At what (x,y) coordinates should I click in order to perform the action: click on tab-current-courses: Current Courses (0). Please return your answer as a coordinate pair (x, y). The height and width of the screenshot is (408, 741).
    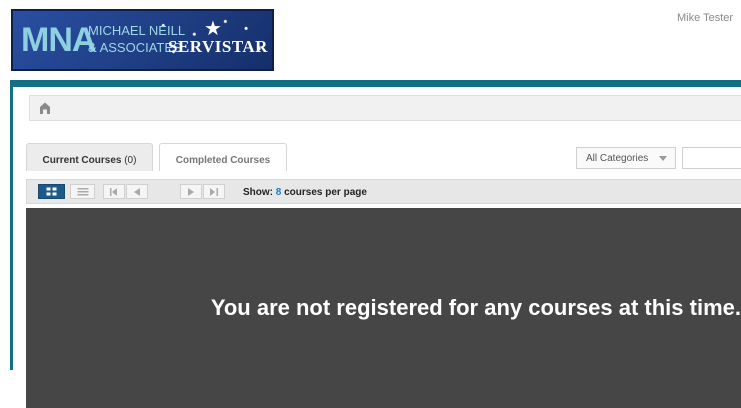
    Looking at the image, I should click on (89, 157).